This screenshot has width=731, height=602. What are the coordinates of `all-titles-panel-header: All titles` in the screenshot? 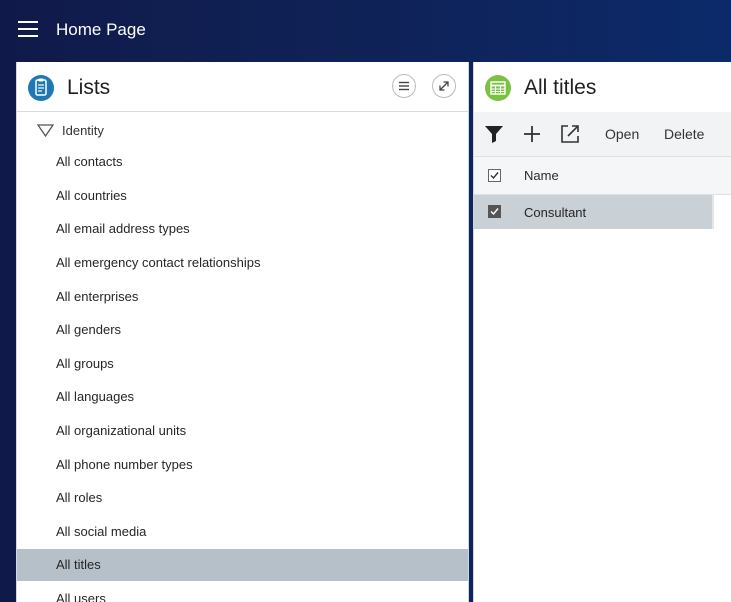 It's located at (602, 86).